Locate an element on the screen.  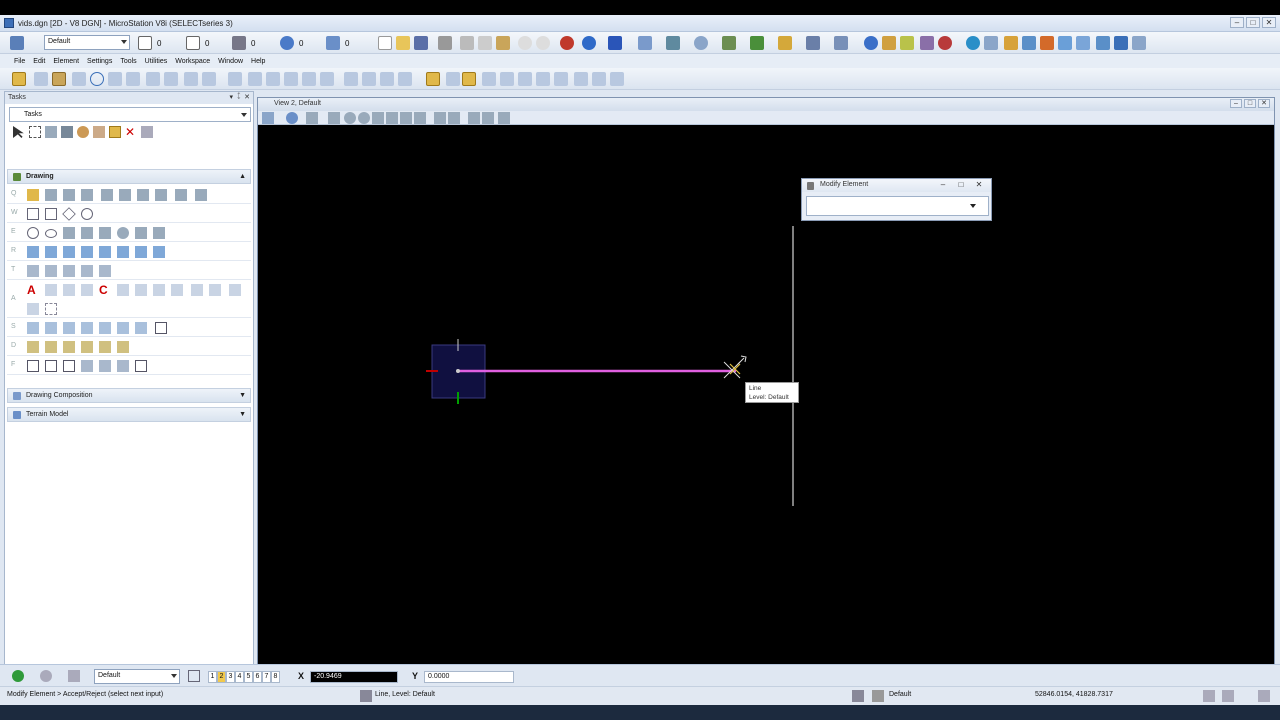
info-icon is located at coordinates (871, 43).